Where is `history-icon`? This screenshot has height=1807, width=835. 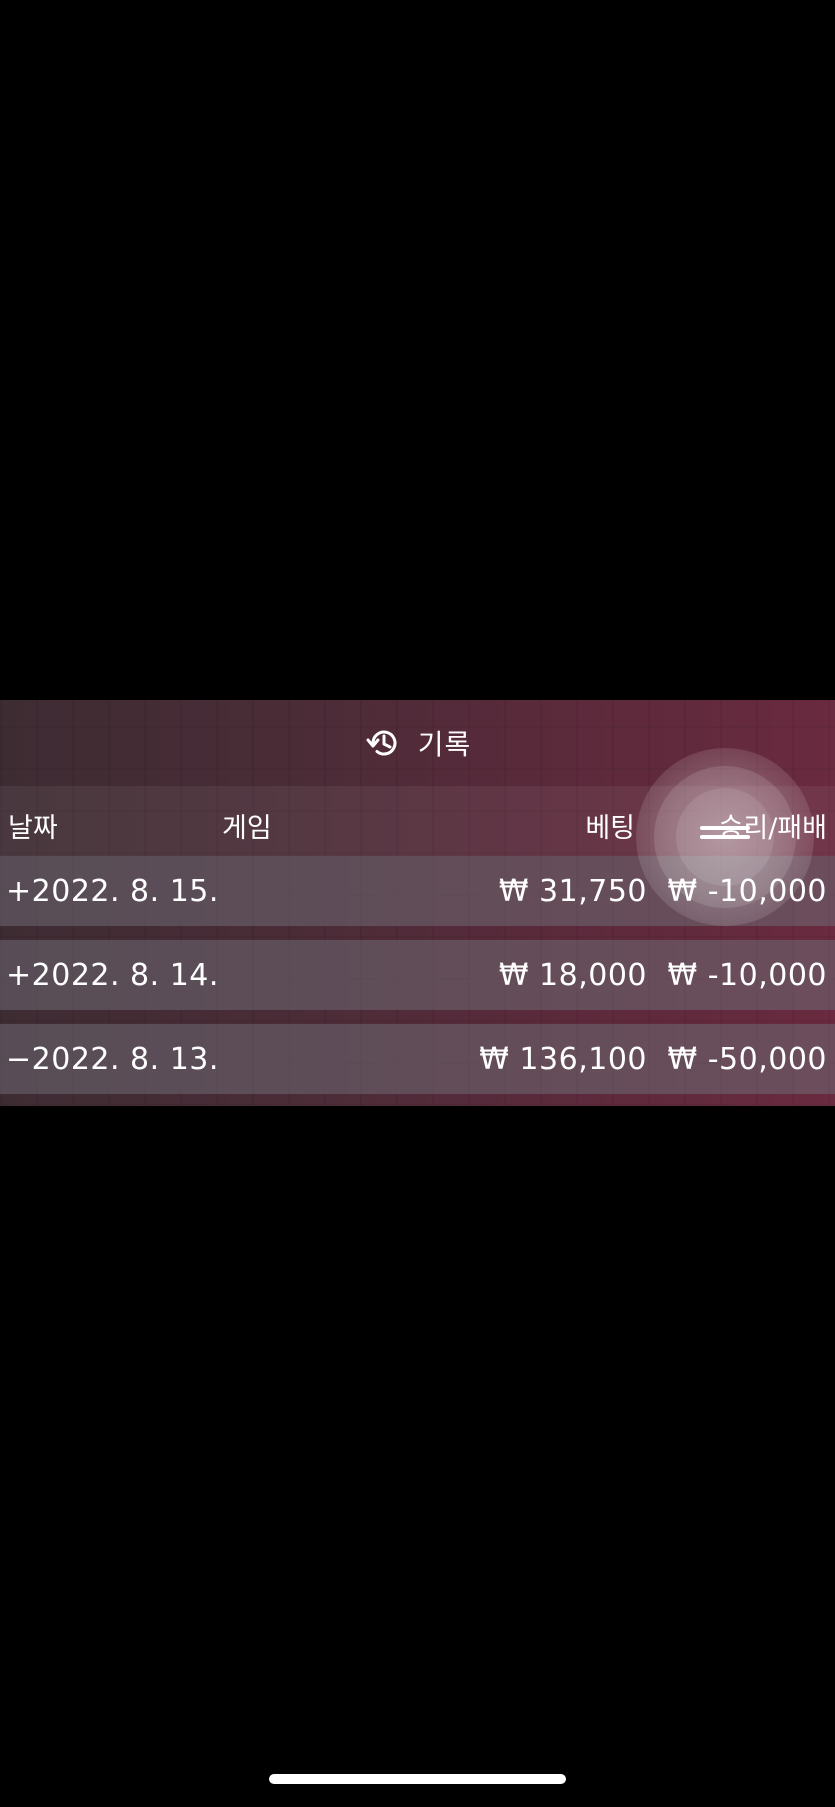
history-icon is located at coordinates (384, 743).